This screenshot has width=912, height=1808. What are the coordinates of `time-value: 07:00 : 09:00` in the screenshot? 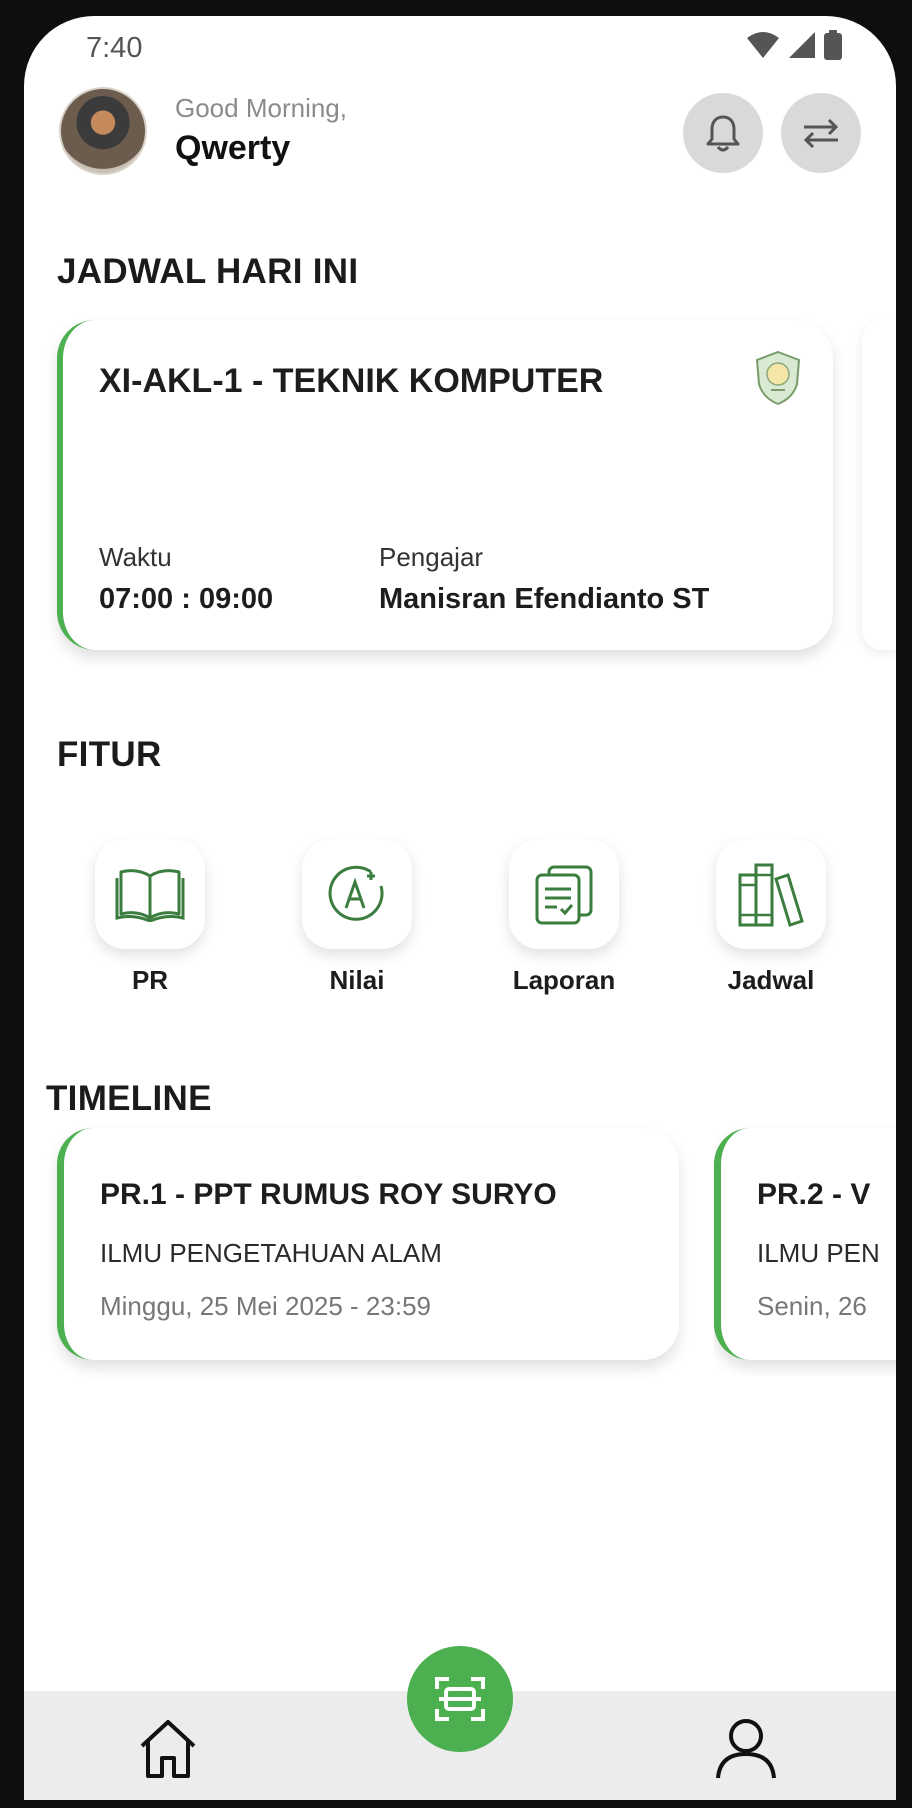 It's located at (186, 599).